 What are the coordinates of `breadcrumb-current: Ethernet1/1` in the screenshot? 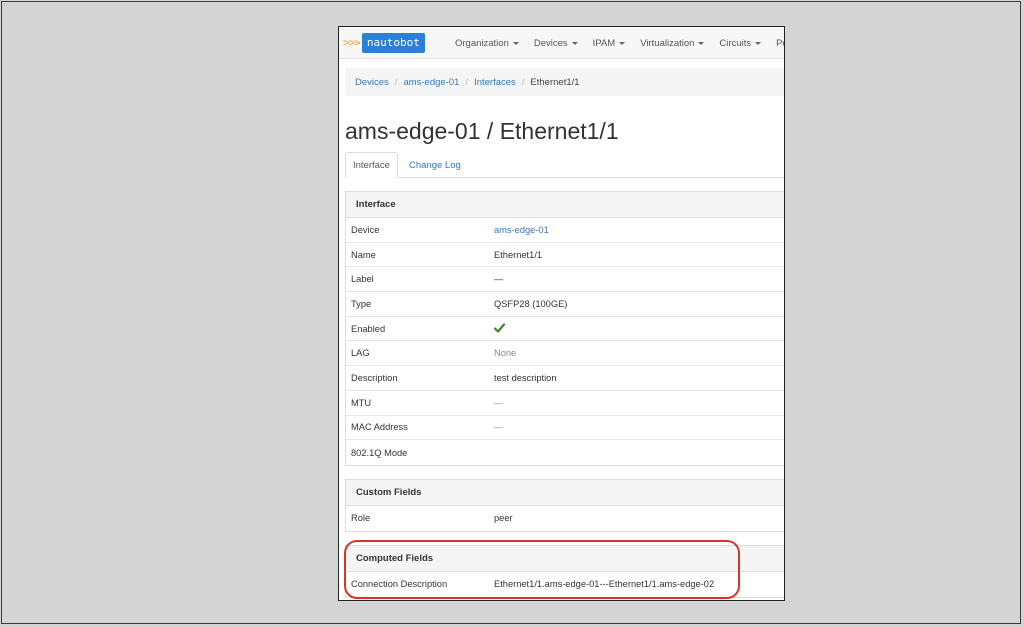 It's located at (555, 82).